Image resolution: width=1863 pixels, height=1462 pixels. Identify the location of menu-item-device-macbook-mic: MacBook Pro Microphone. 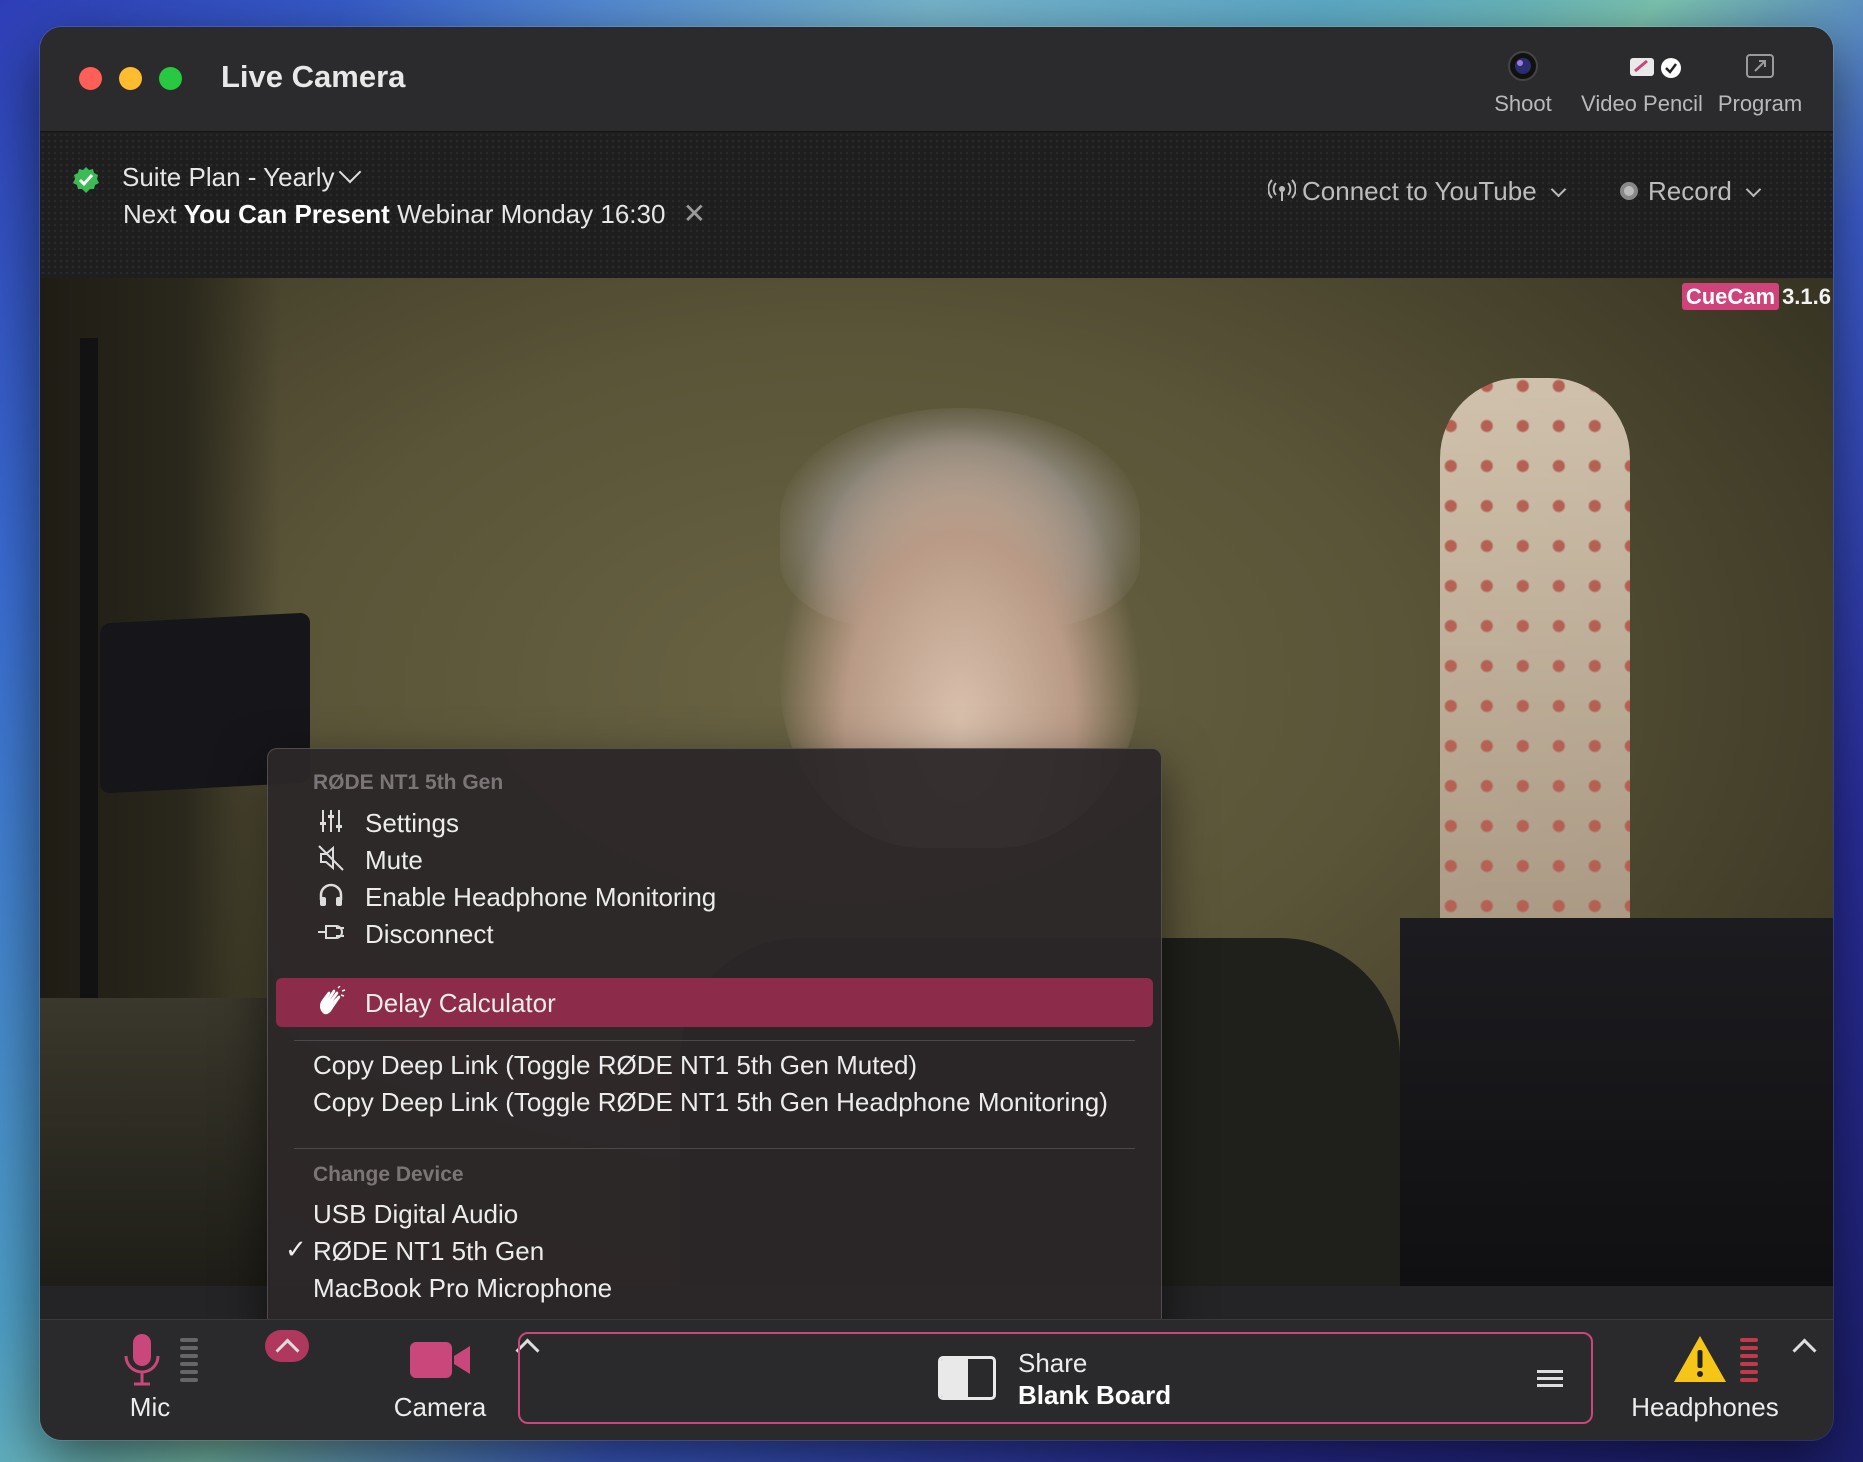
(714, 1288).